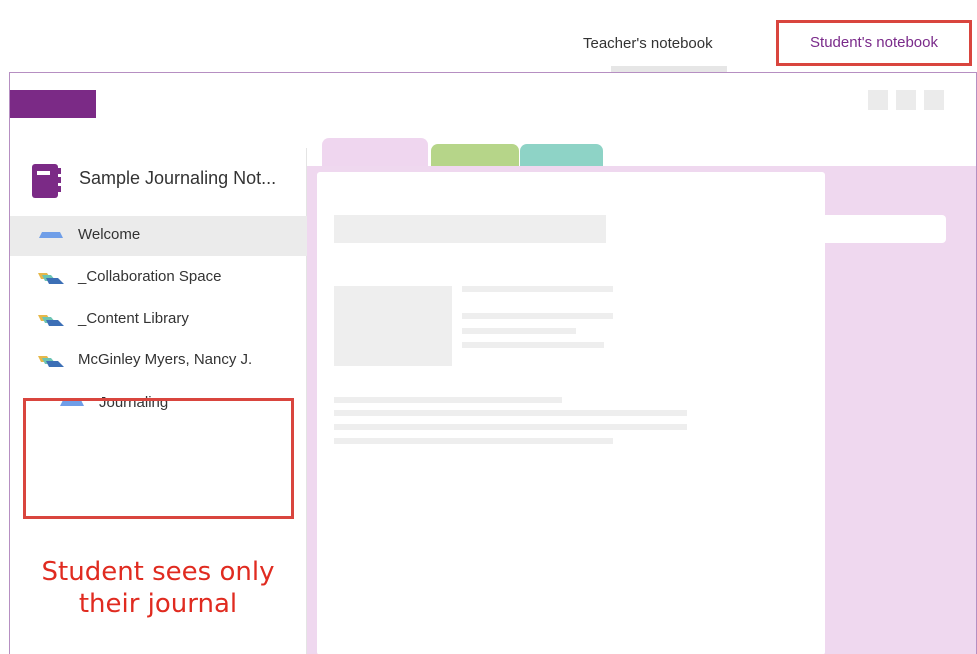 Image resolution: width=977 pixels, height=654 pixels. Describe the element at coordinates (158, 588) in the screenshot. I see `annotation-text: Student sees only their journal` at that location.